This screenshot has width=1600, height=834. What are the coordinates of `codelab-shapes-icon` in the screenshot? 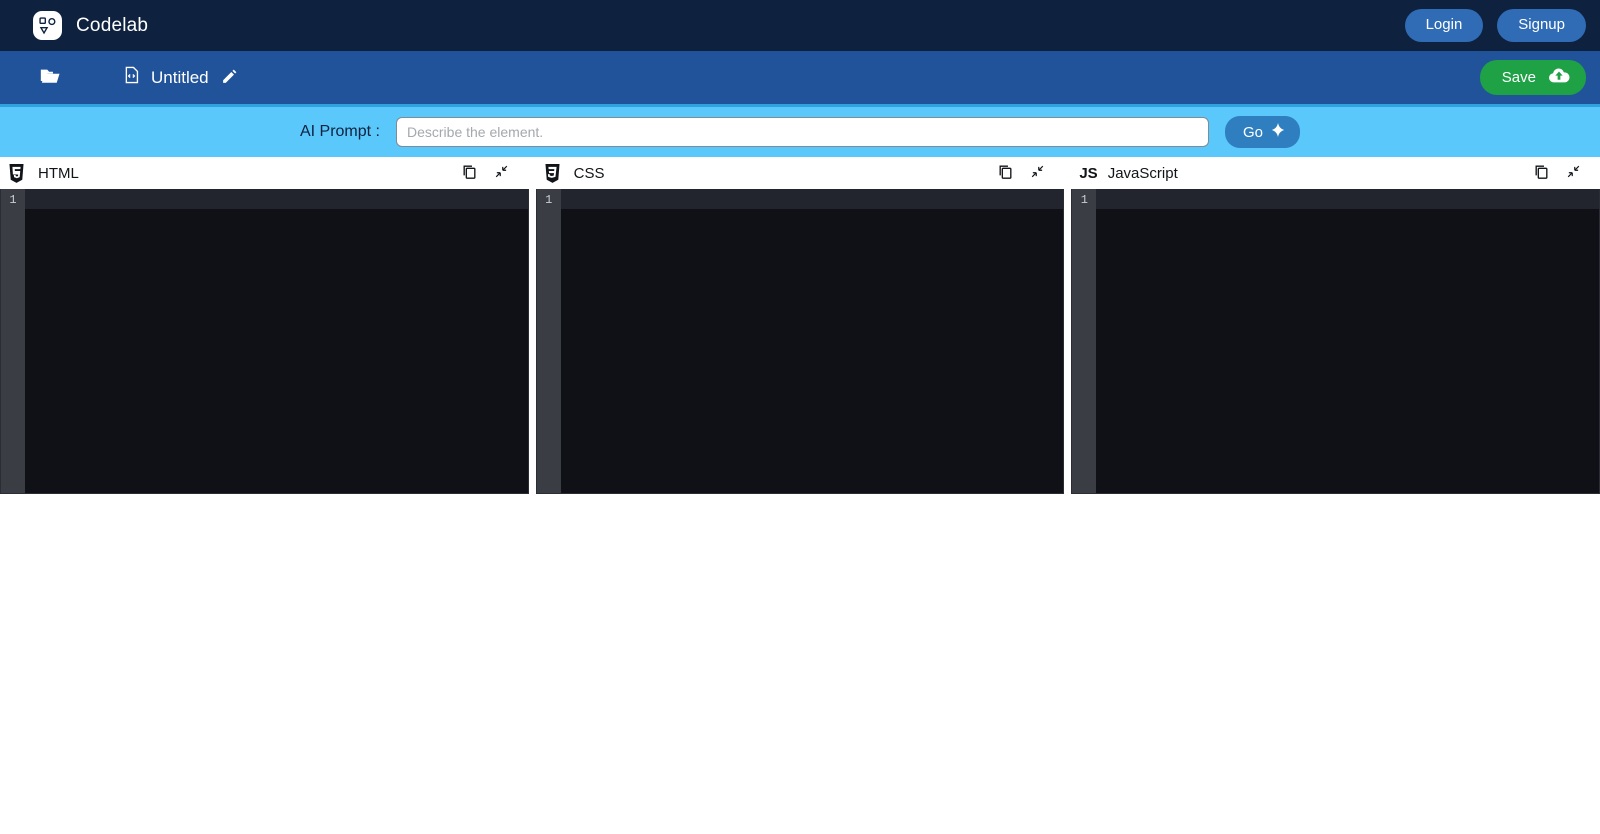 It's located at (47, 25).